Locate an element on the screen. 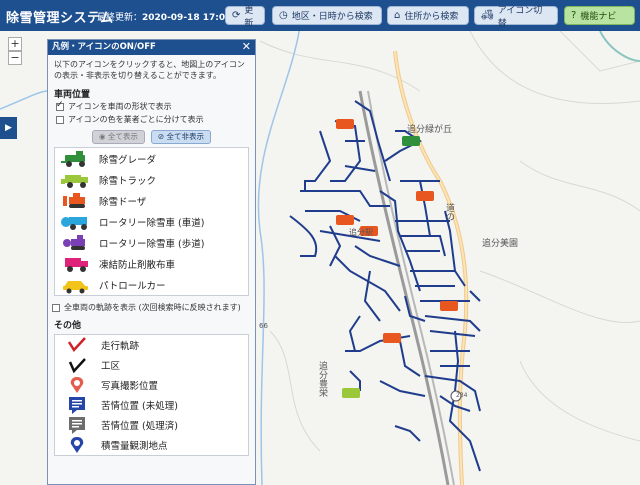 The height and width of the screenshot is (485, 640). legend-item-work-area: 工区 is located at coordinates (151, 365).